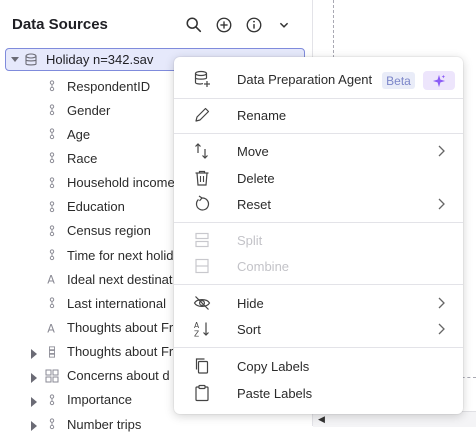  What do you see at coordinates (100, 400) in the screenshot?
I see `tree-item-label: Importance` at bounding box center [100, 400].